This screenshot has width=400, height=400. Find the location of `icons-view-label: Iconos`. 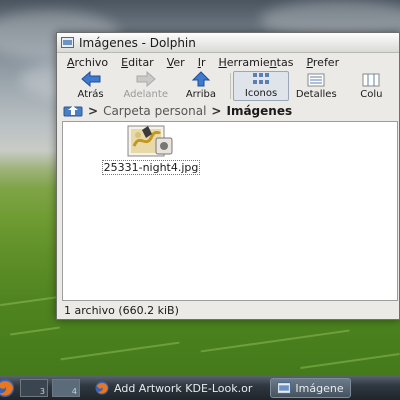

icons-view-label: Iconos is located at coordinates (261, 93).